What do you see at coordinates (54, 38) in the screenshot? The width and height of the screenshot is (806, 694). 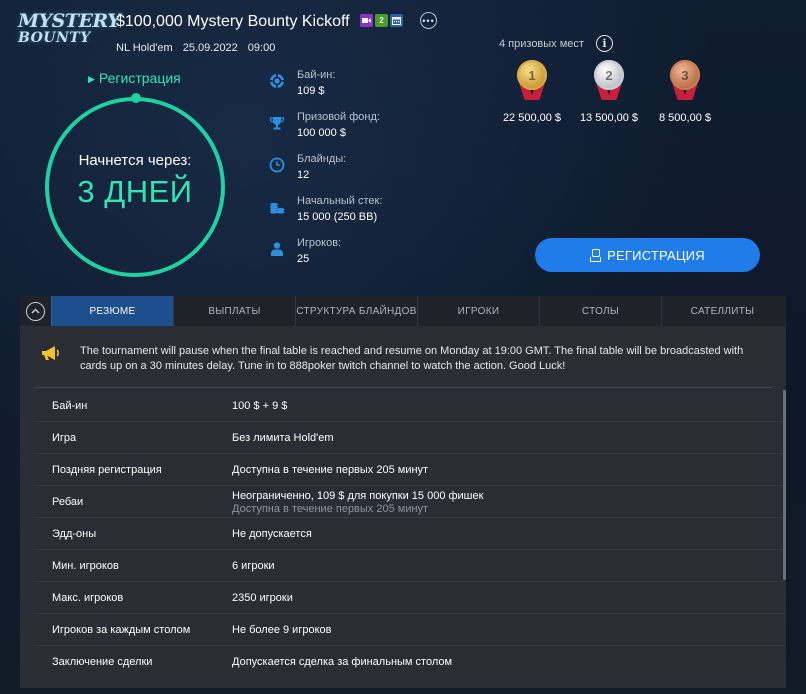 I see `logo-line-2: BOUNTY` at bounding box center [54, 38].